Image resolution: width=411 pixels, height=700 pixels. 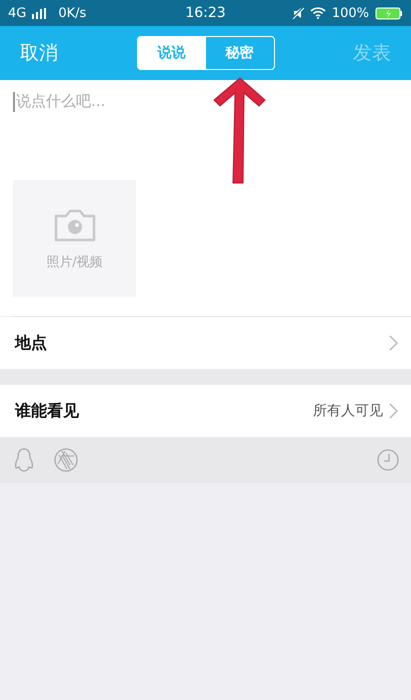 What do you see at coordinates (298, 13) in the screenshot?
I see `mute-icon` at bounding box center [298, 13].